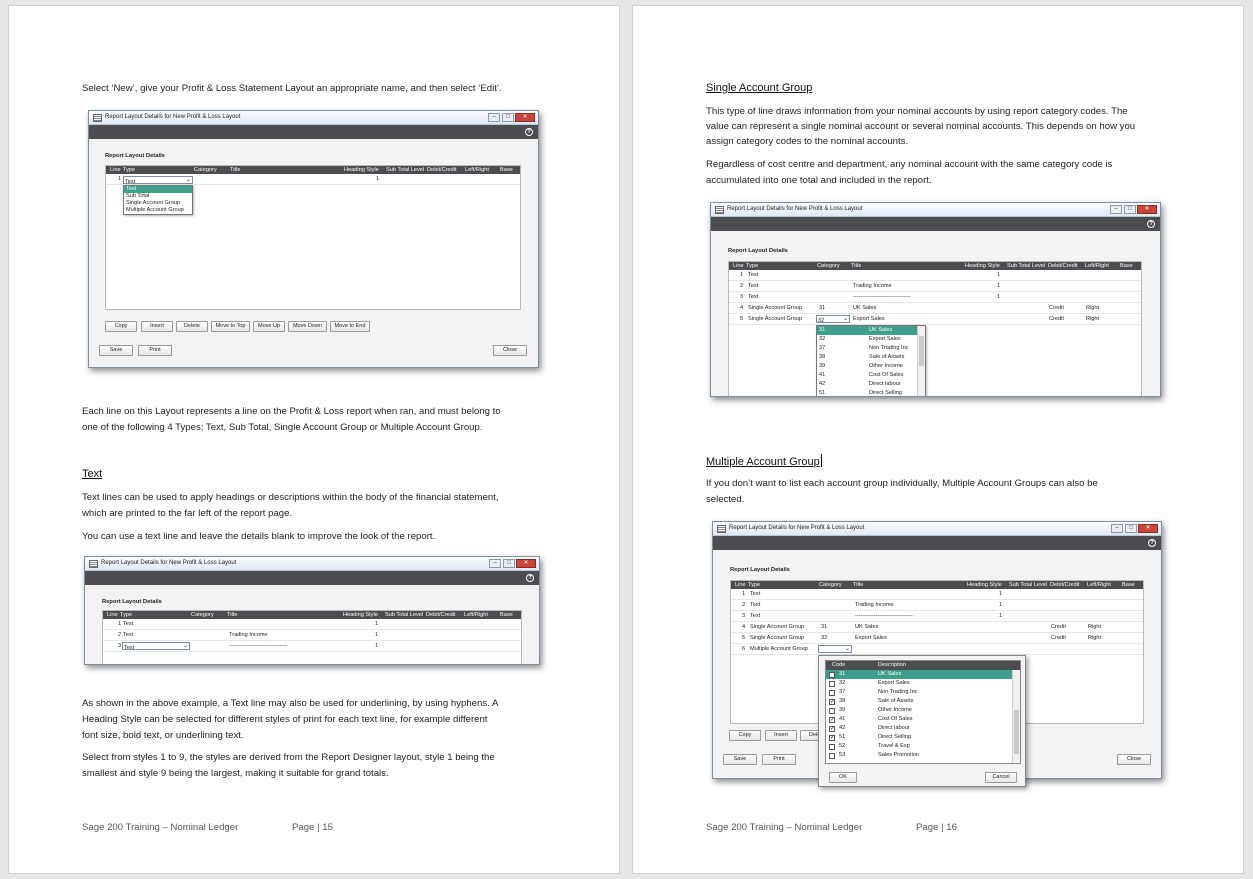 This screenshot has width=1253, height=879. I want to click on list-item: 51 Direct Selling, so click(871, 392).